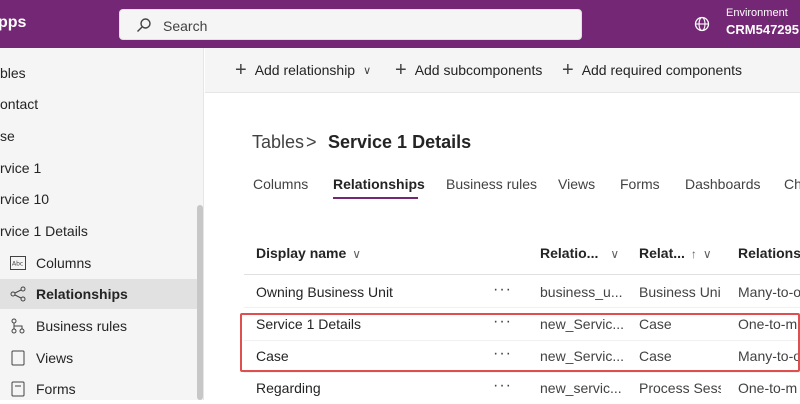 The height and width of the screenshot is (404, 800). I want to click on sidebar-item-business-rules: Business rules, so click(99, 326).